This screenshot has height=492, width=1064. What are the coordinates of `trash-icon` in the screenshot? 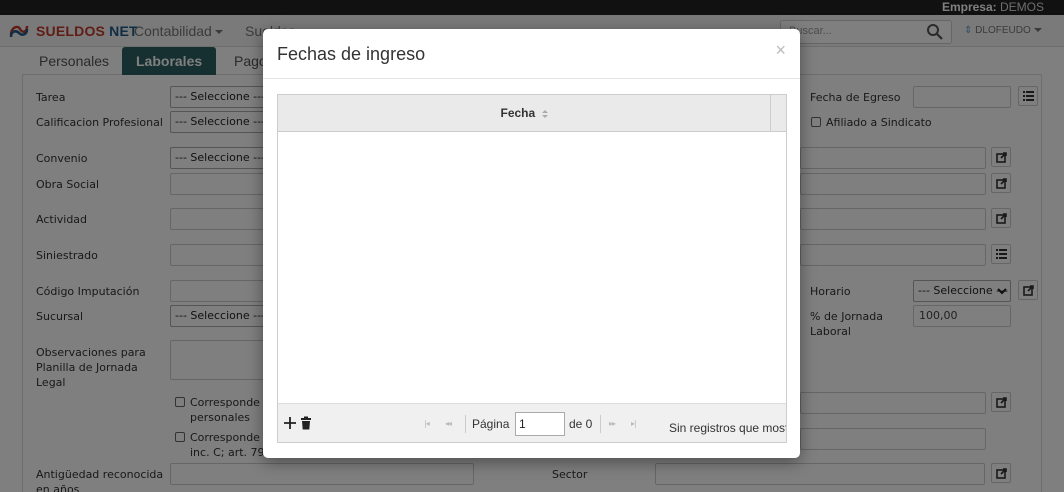 It's located at (306, 423).